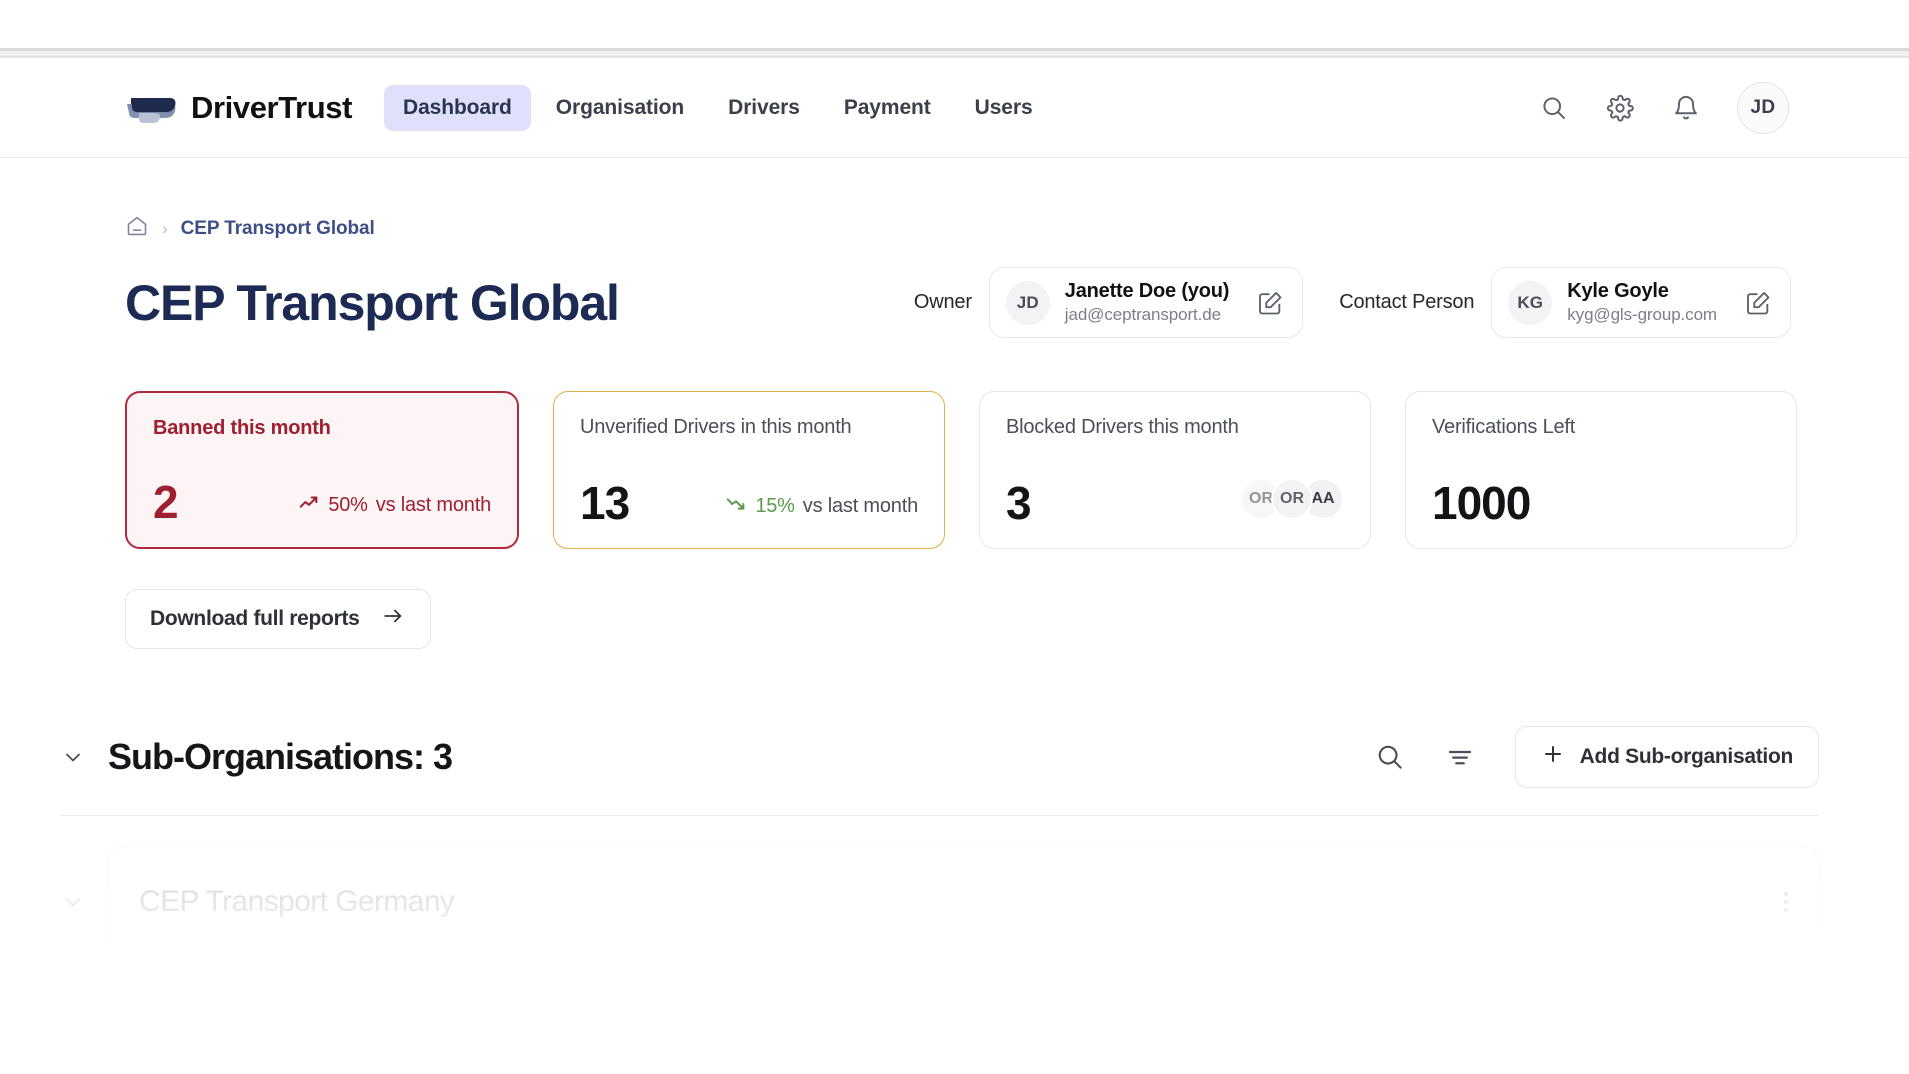 The height and width of the screenshot is (1074, 1909). What do you see at coordinates (1407, 302) in the screenshot?
I see `contact-label: Contact Person` at bounding box center [1407, 302].